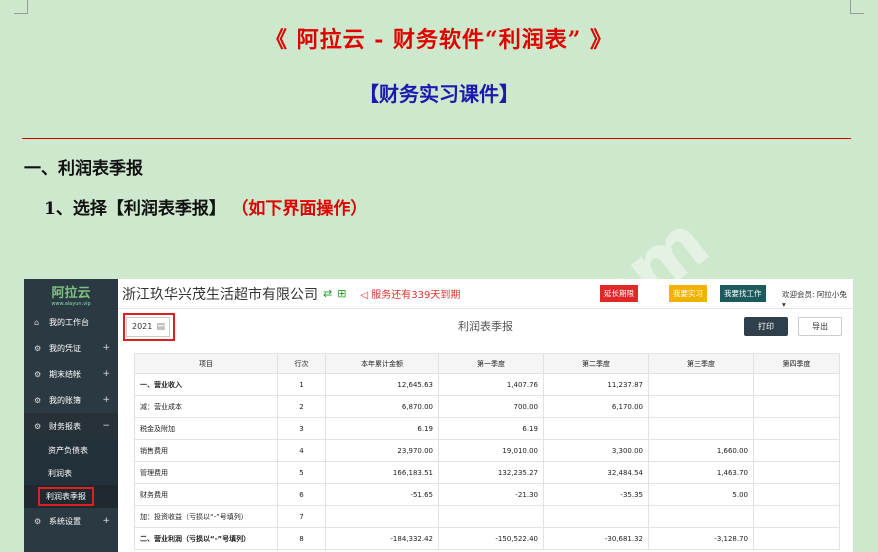 The height and width of the screenshot is (552, 878). Describe the element at coordinates (206, 472) in the screenshot. I see `table-cell: 管理费用` at that location.